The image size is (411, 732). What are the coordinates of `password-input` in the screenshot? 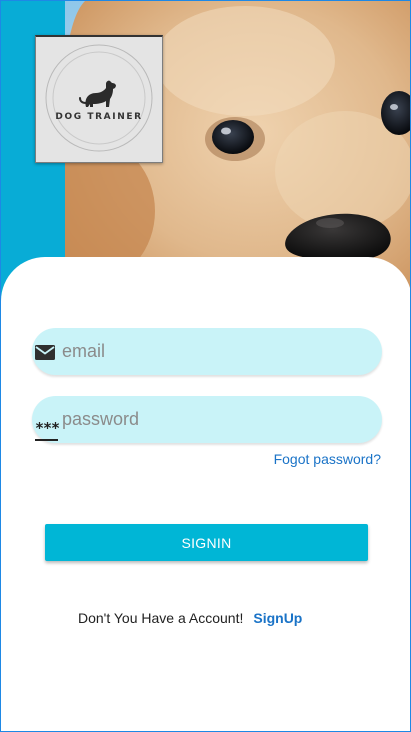 It's located at (217, 419).